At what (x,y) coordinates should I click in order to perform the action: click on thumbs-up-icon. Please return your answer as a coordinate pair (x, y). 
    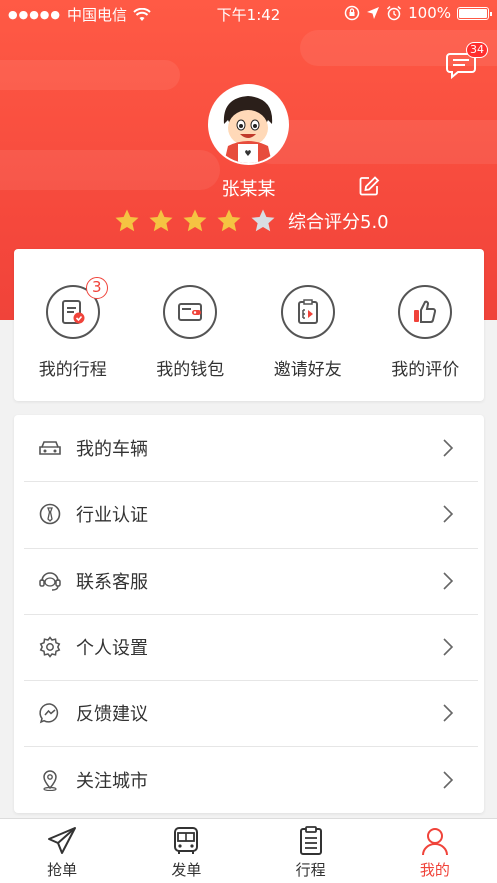
    Looking at the image, I should click on (425, 312).